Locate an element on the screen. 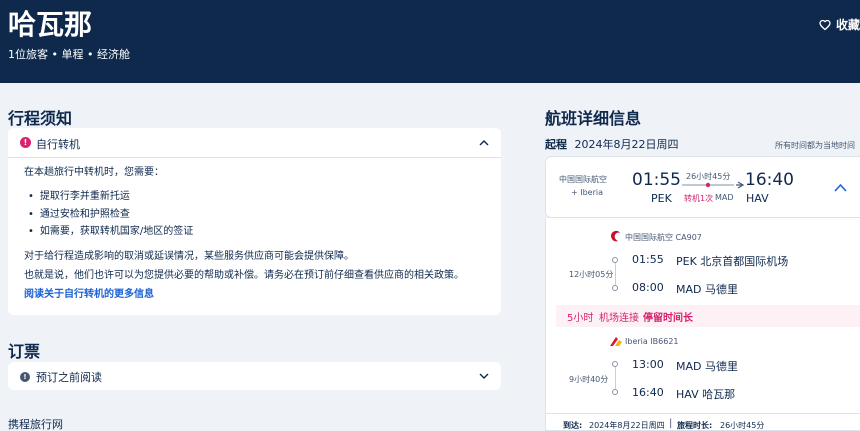 The image size is (860, 431). self-transfer-label: 自行转机 is located at coordinates (58, 144).